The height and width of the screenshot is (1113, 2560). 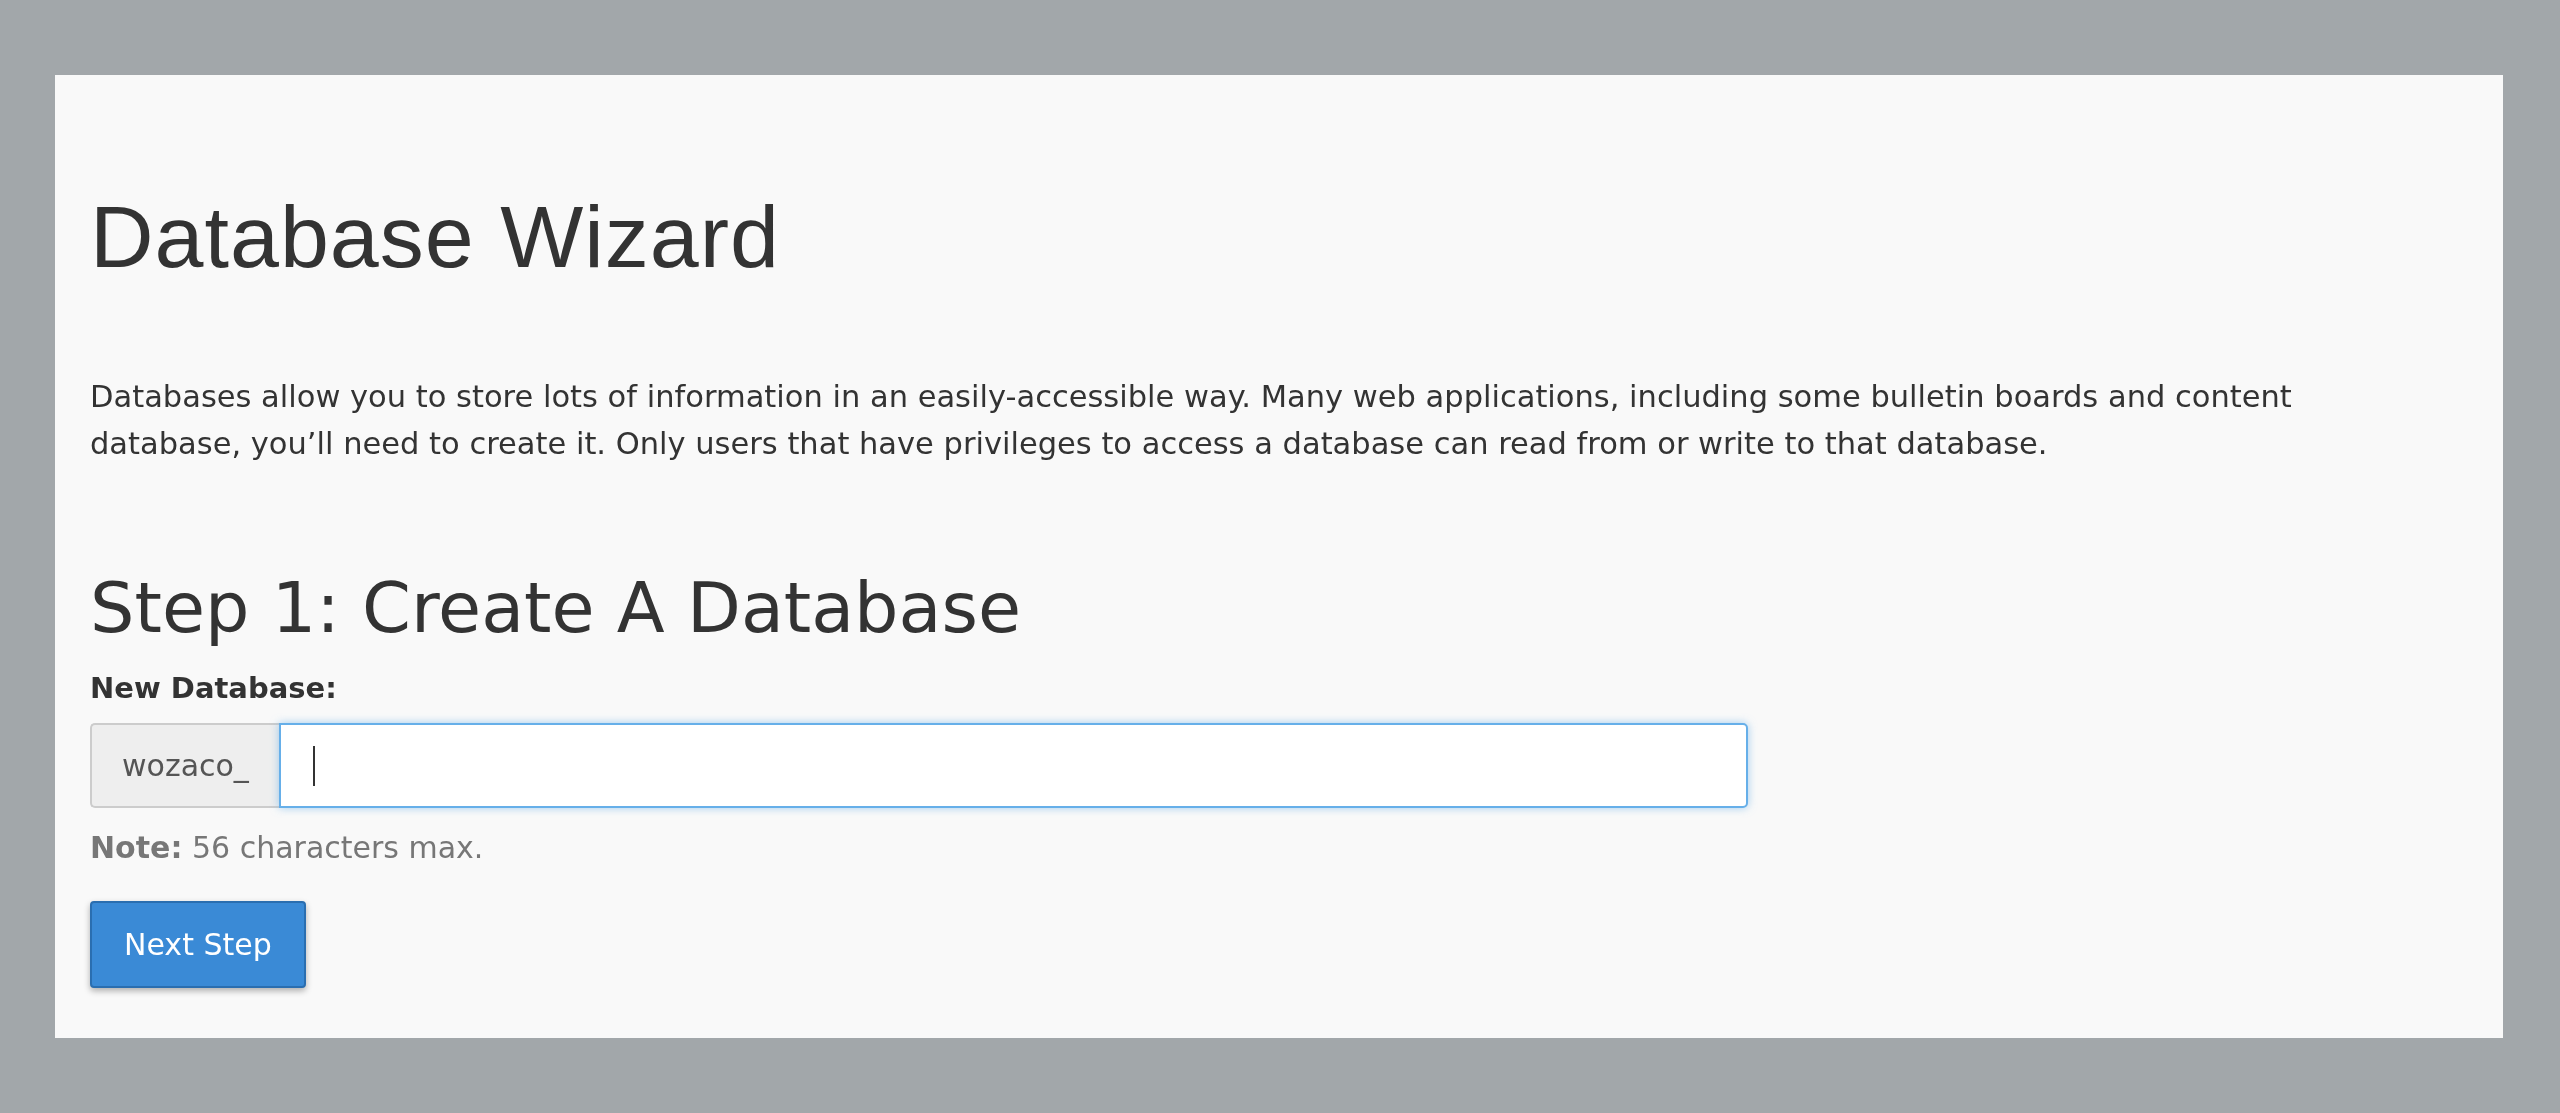 What do you see at coordinates (435, 237) in the screenshot?
I see `page-title: Database Wizard` at bounding box center [435, 237].